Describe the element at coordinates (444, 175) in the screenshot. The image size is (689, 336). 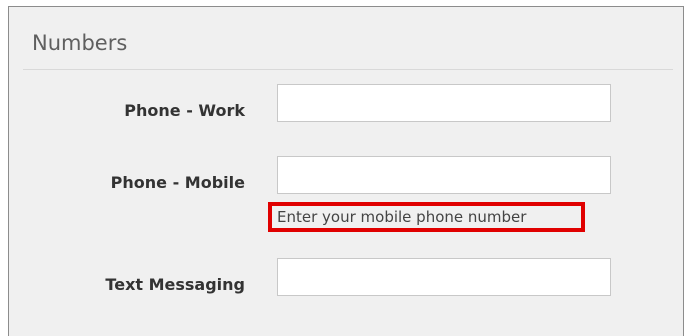
I see `phone-mobile-input` at that location.